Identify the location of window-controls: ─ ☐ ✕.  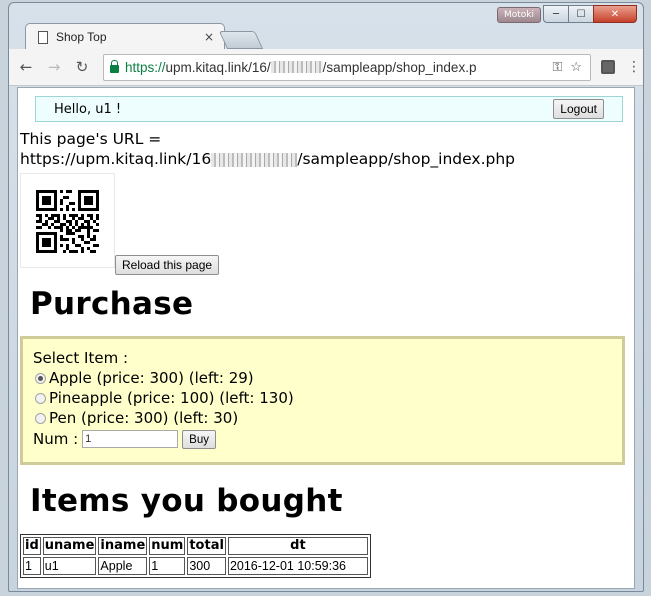
(590, 14).